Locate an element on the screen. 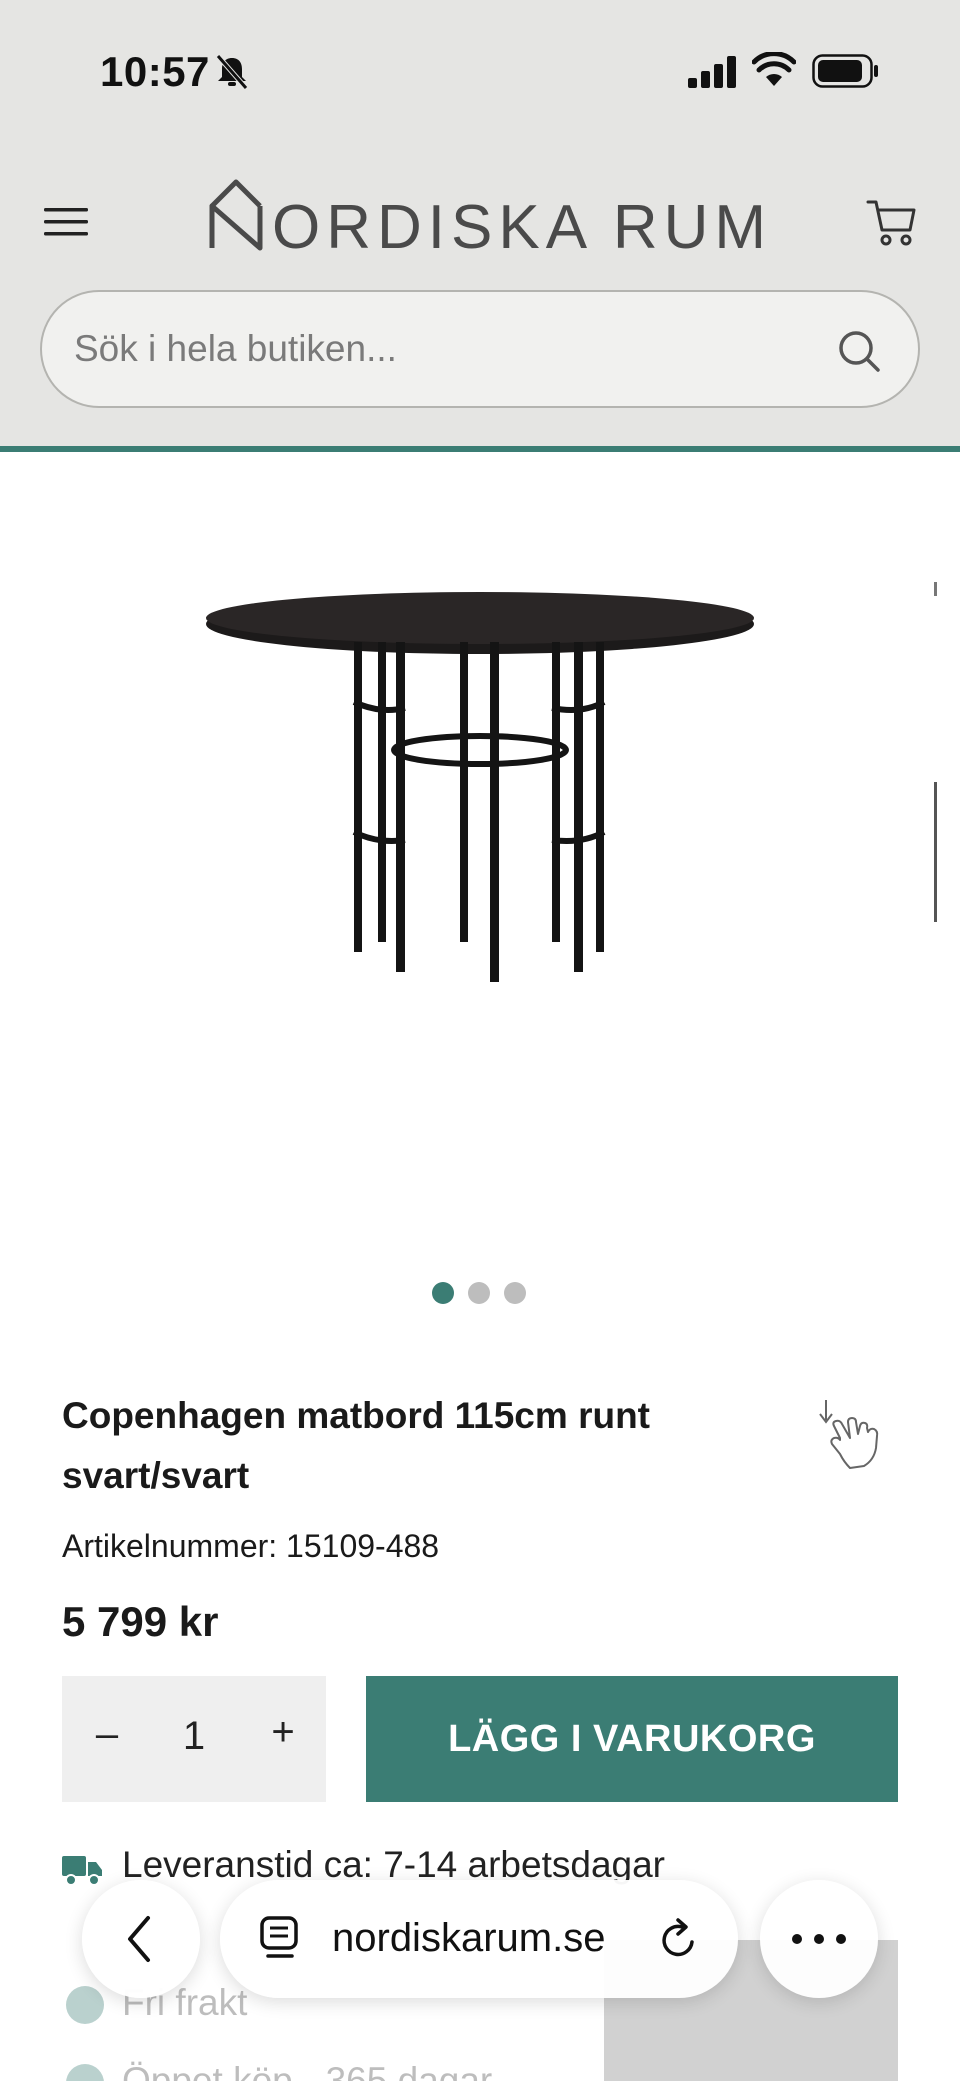 The width and height of the screenshot is (960, 2081). reload-icon is located at coordinates (679, 1939).